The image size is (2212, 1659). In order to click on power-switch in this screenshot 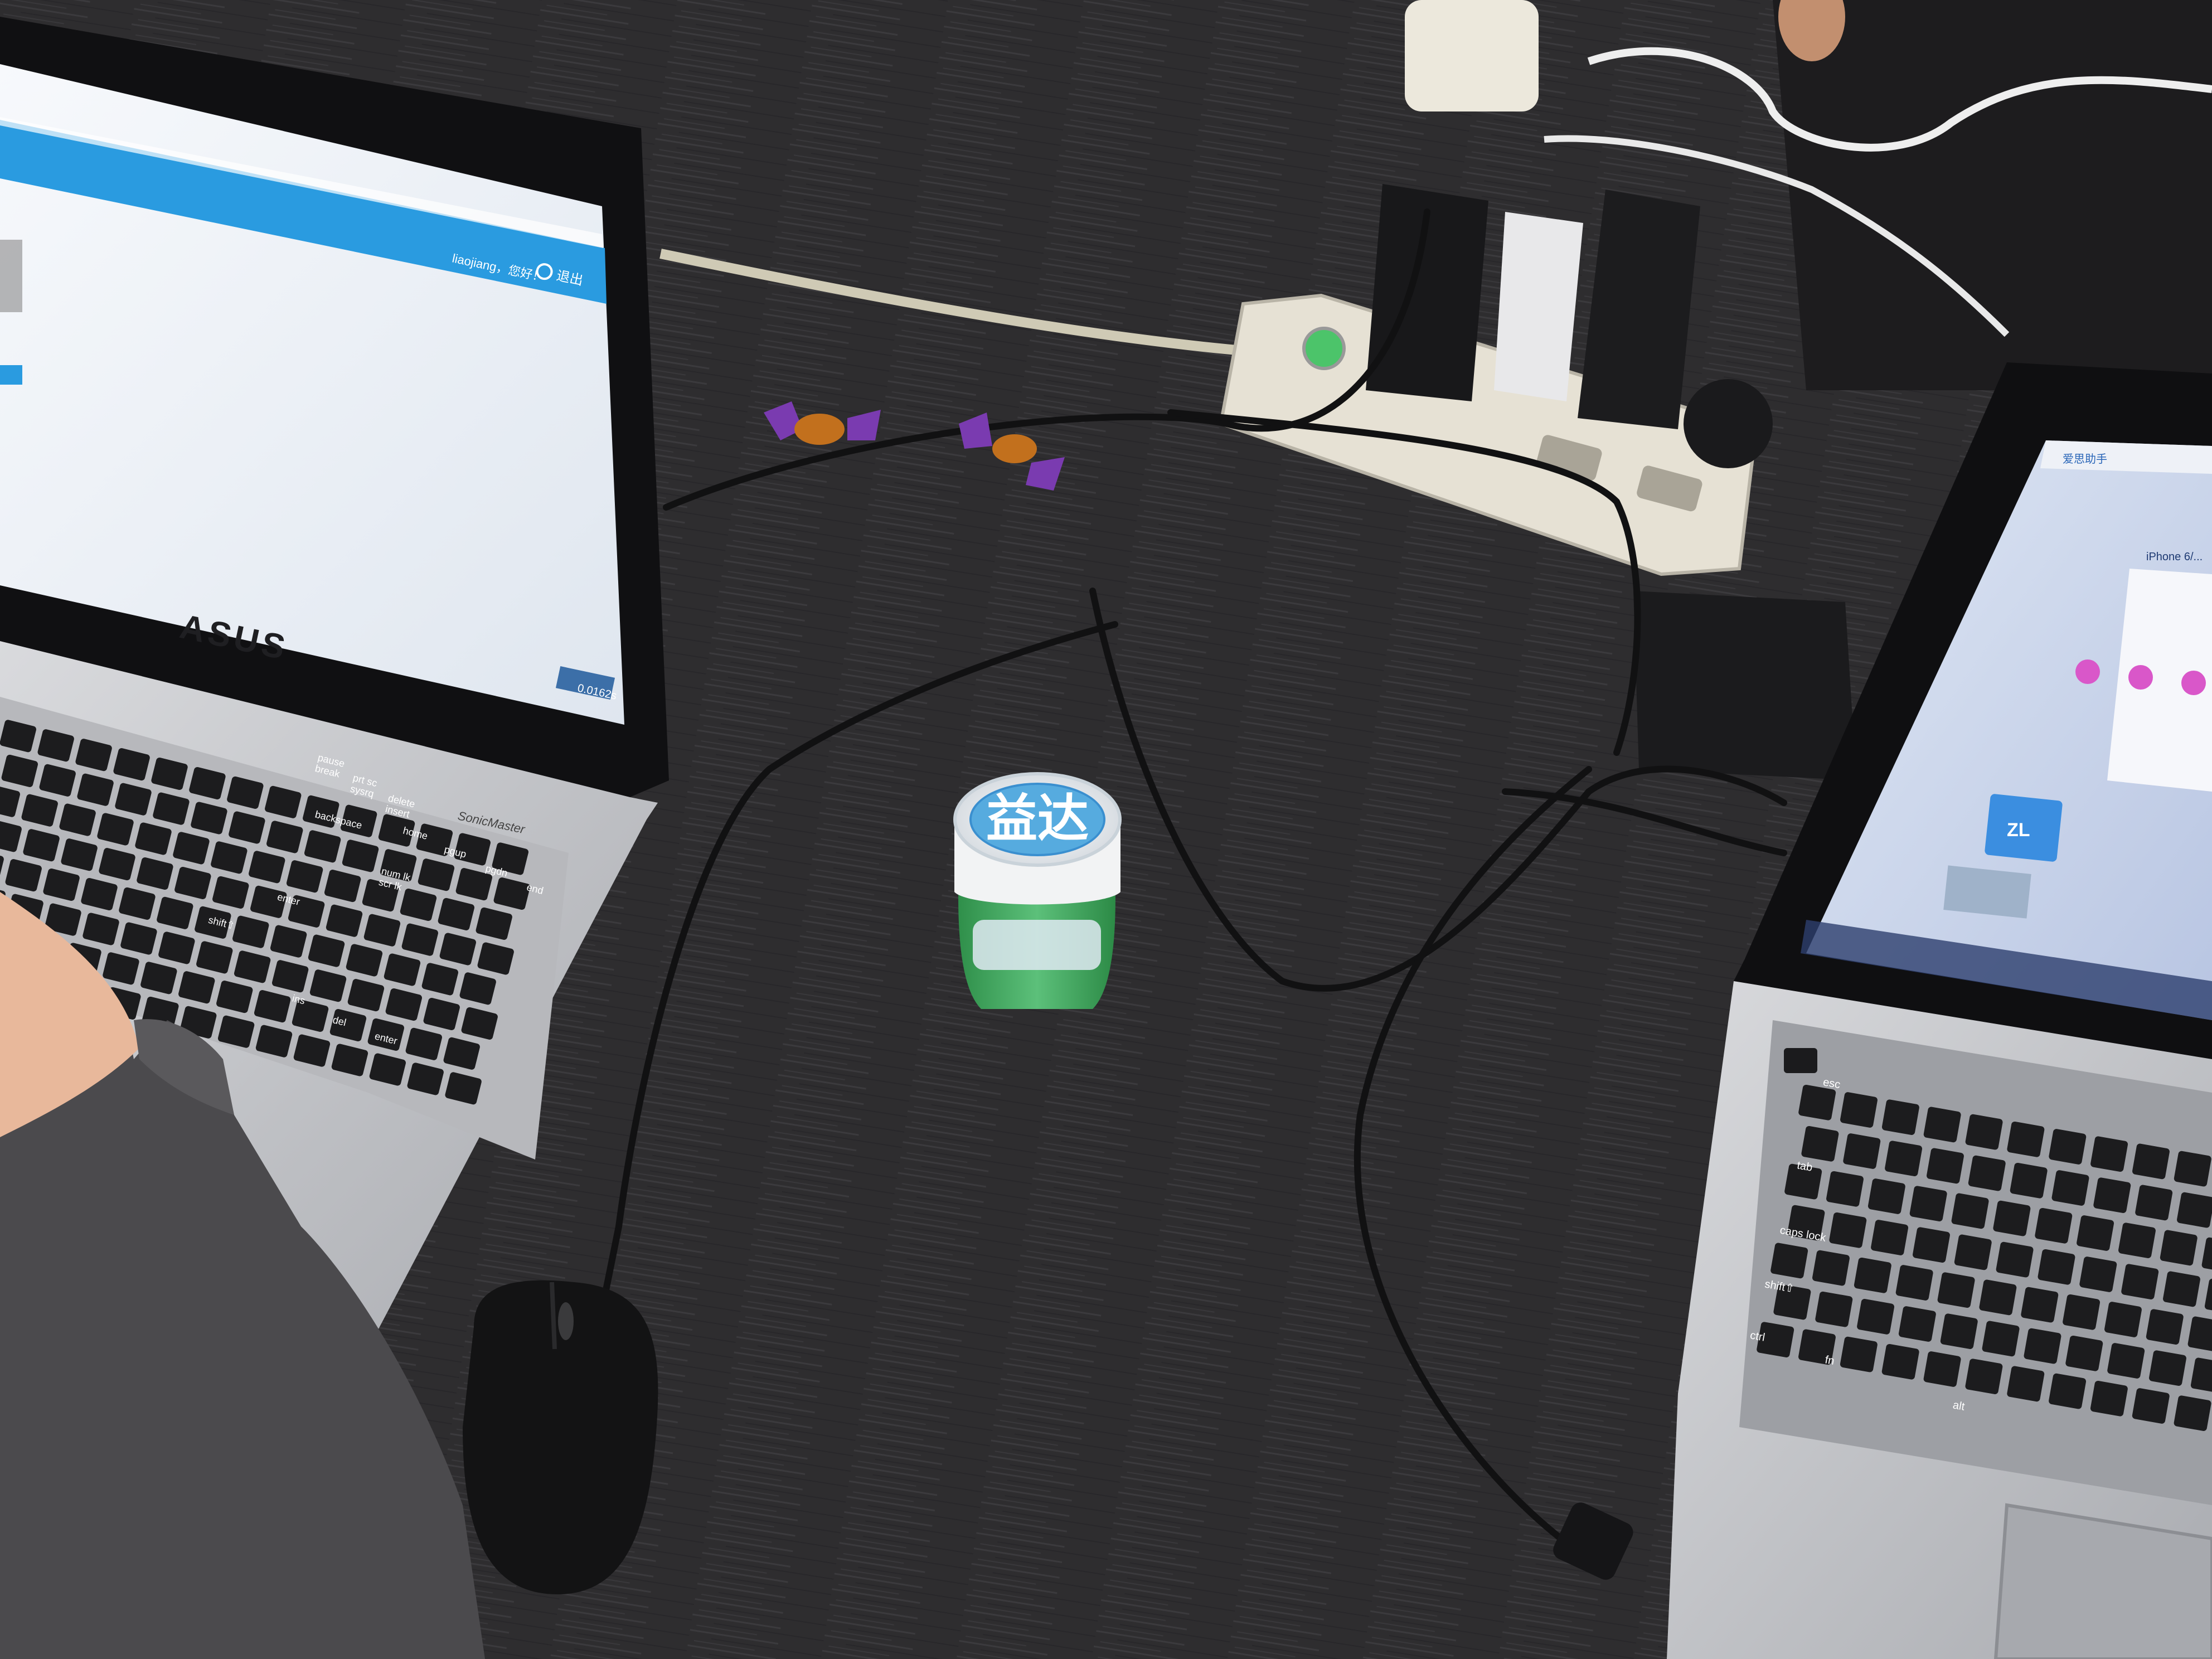, I will do `click(1324, 348)`.